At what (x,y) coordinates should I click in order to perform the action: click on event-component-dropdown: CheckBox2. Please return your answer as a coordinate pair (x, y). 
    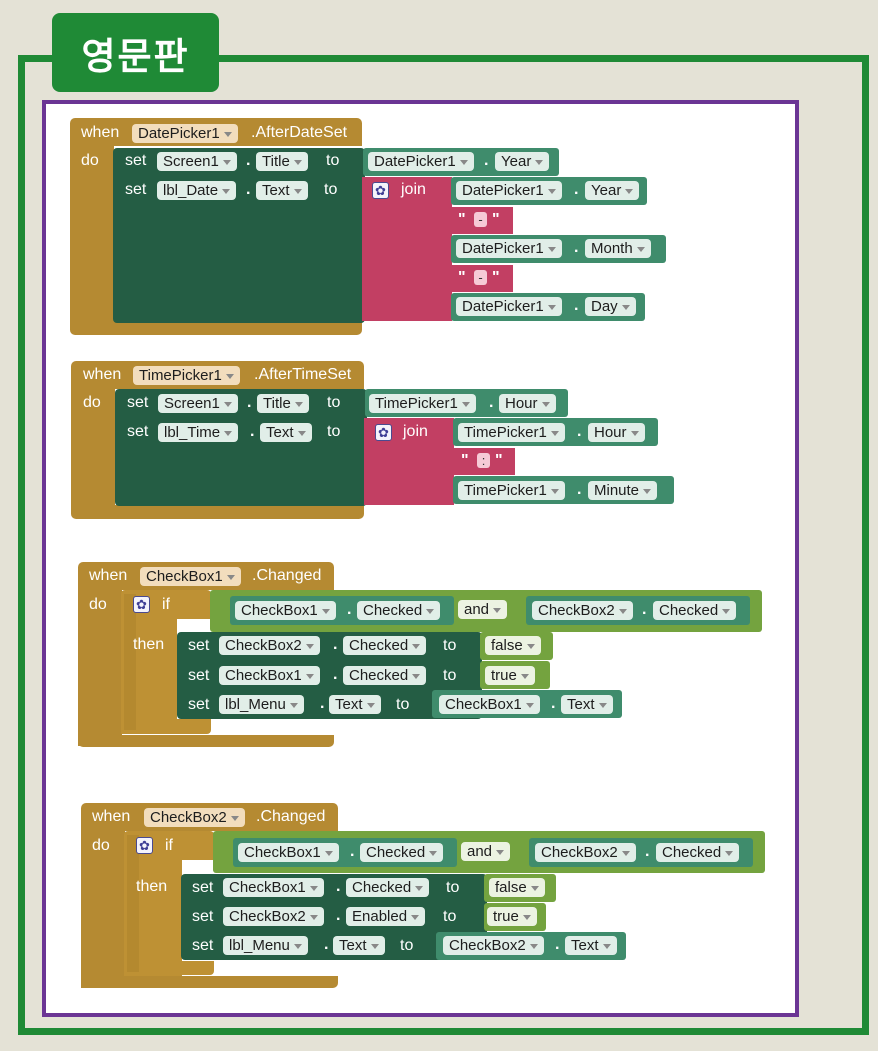
    Looking at the image, I should click on (194, 817).